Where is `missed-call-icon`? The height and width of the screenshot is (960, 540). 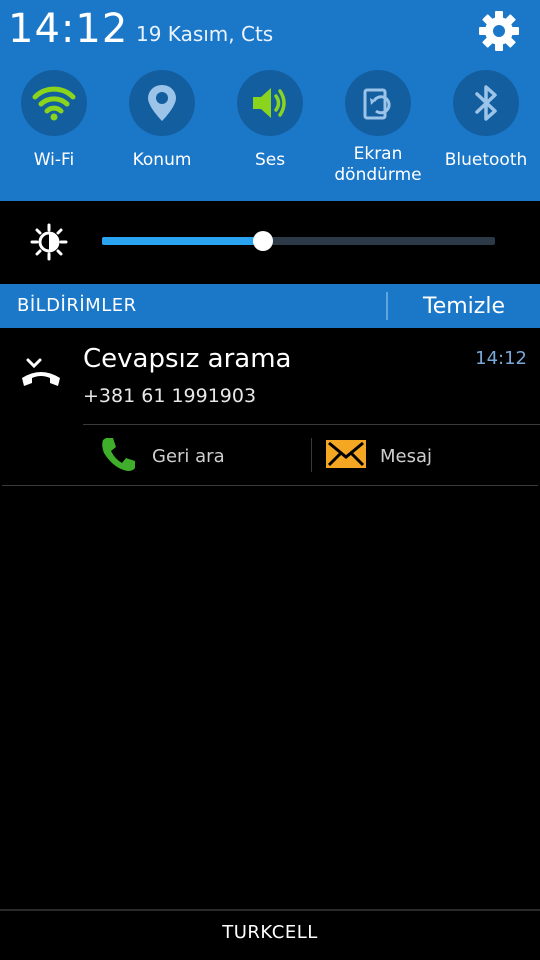
missed-call-icon is located at coordinates (41, 374).